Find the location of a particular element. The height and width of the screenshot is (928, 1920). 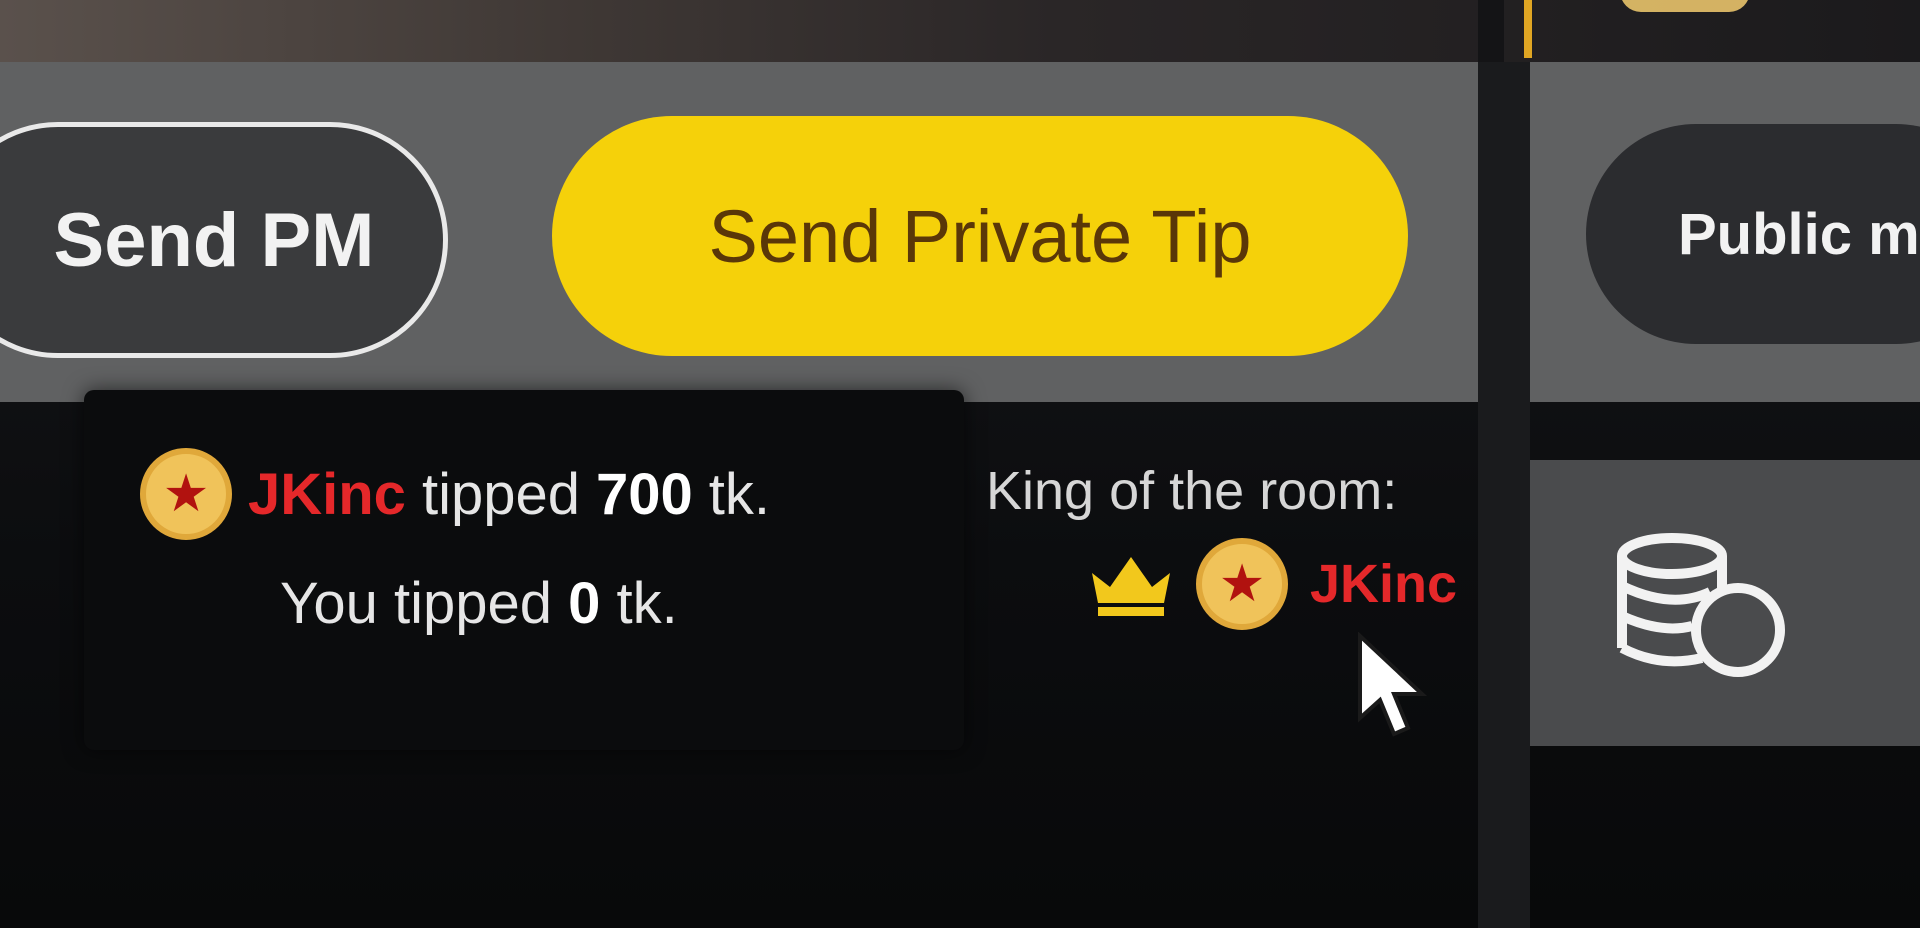

coins-icon is located at coordinates (1701, 605).